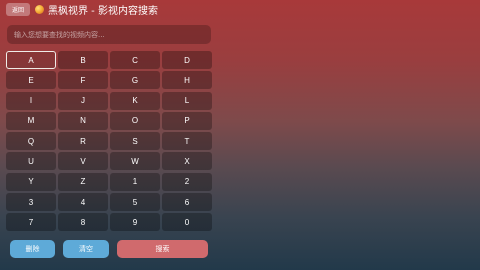  I want to click on key-3: 3, so click(31, 202).